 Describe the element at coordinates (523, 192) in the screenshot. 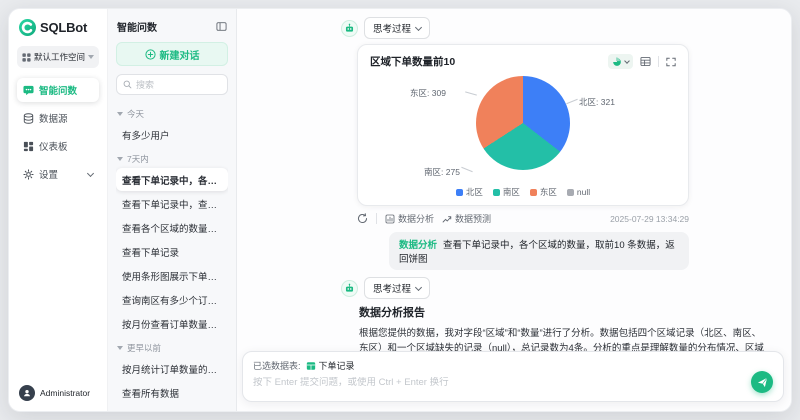

I see `chart-legend: 北区 南区 东区 null` at that location.